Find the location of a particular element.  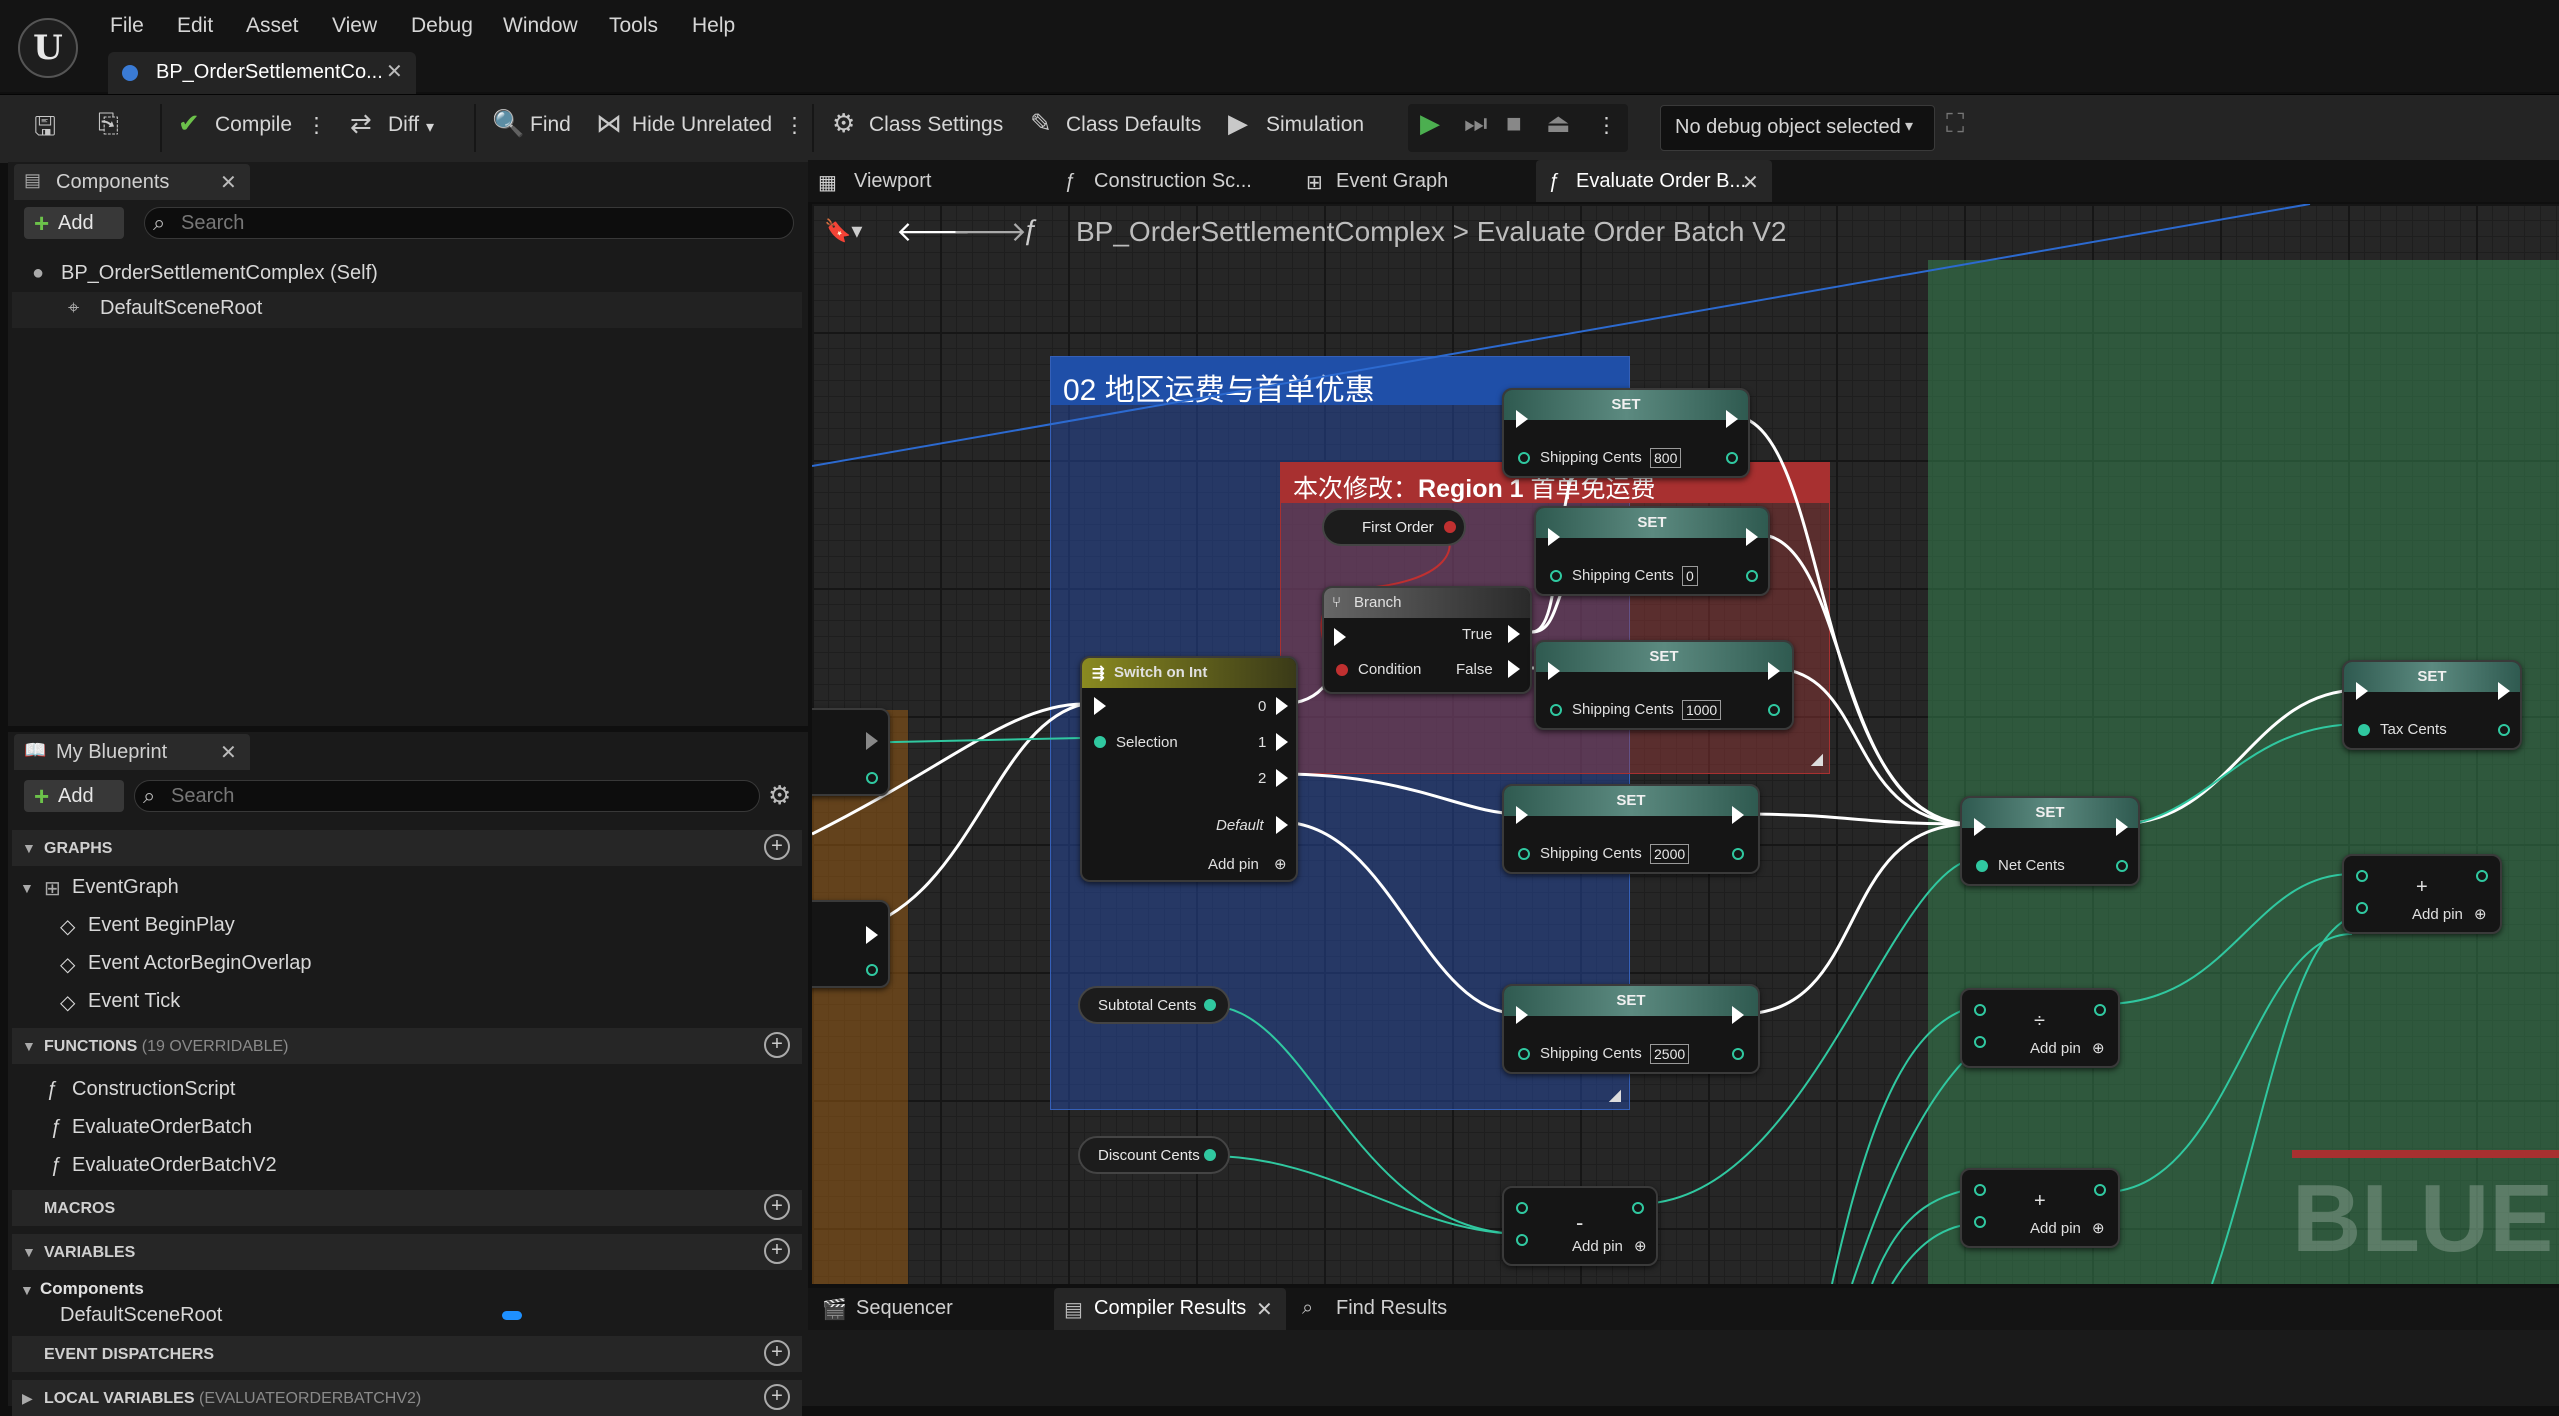

compile-options-icon: ⋮ is located at coordinates (316, 125).